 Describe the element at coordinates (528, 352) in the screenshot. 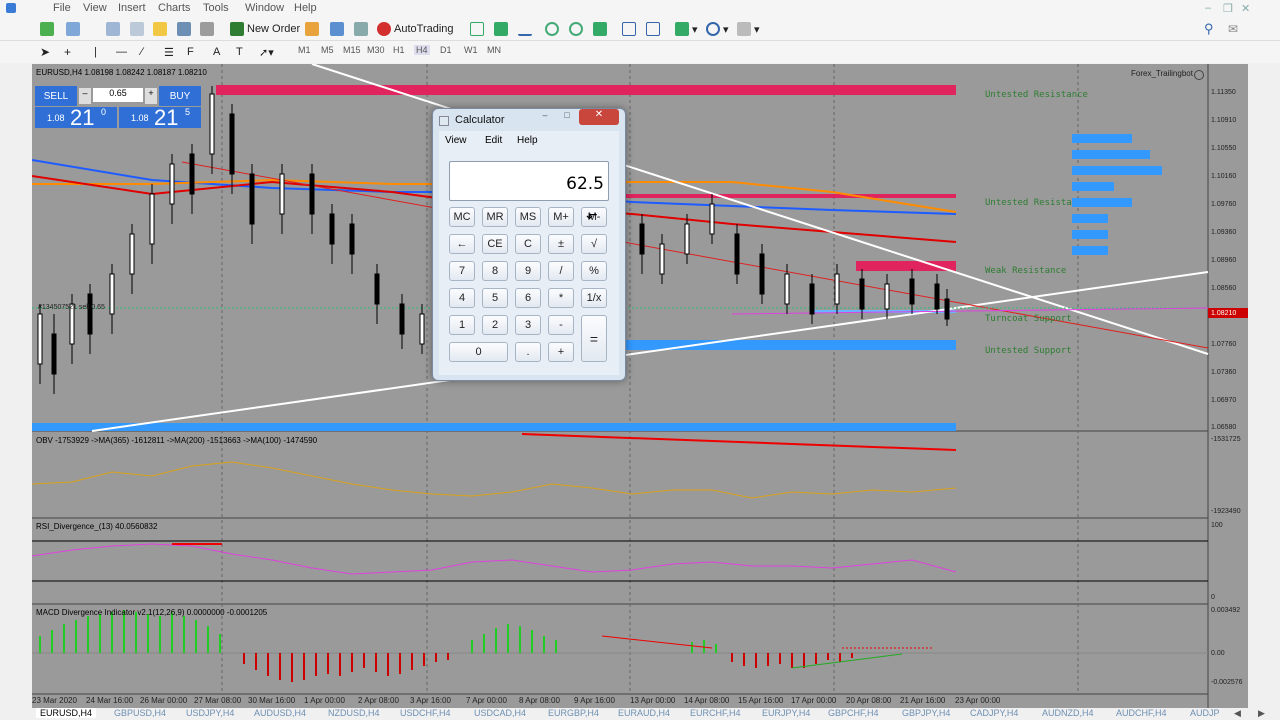

I see `calc-decimal-button: .` at that location.